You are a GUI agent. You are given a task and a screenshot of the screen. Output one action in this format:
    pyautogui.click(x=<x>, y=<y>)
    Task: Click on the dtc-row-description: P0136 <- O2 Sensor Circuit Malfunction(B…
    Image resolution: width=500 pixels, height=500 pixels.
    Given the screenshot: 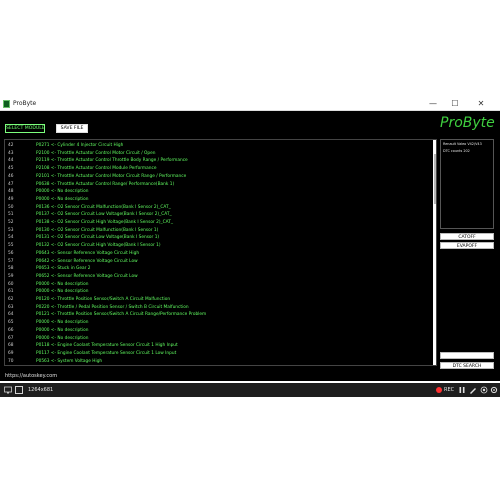 What is the action you would take?
    pyautogui.click(x=103, y=207)
    